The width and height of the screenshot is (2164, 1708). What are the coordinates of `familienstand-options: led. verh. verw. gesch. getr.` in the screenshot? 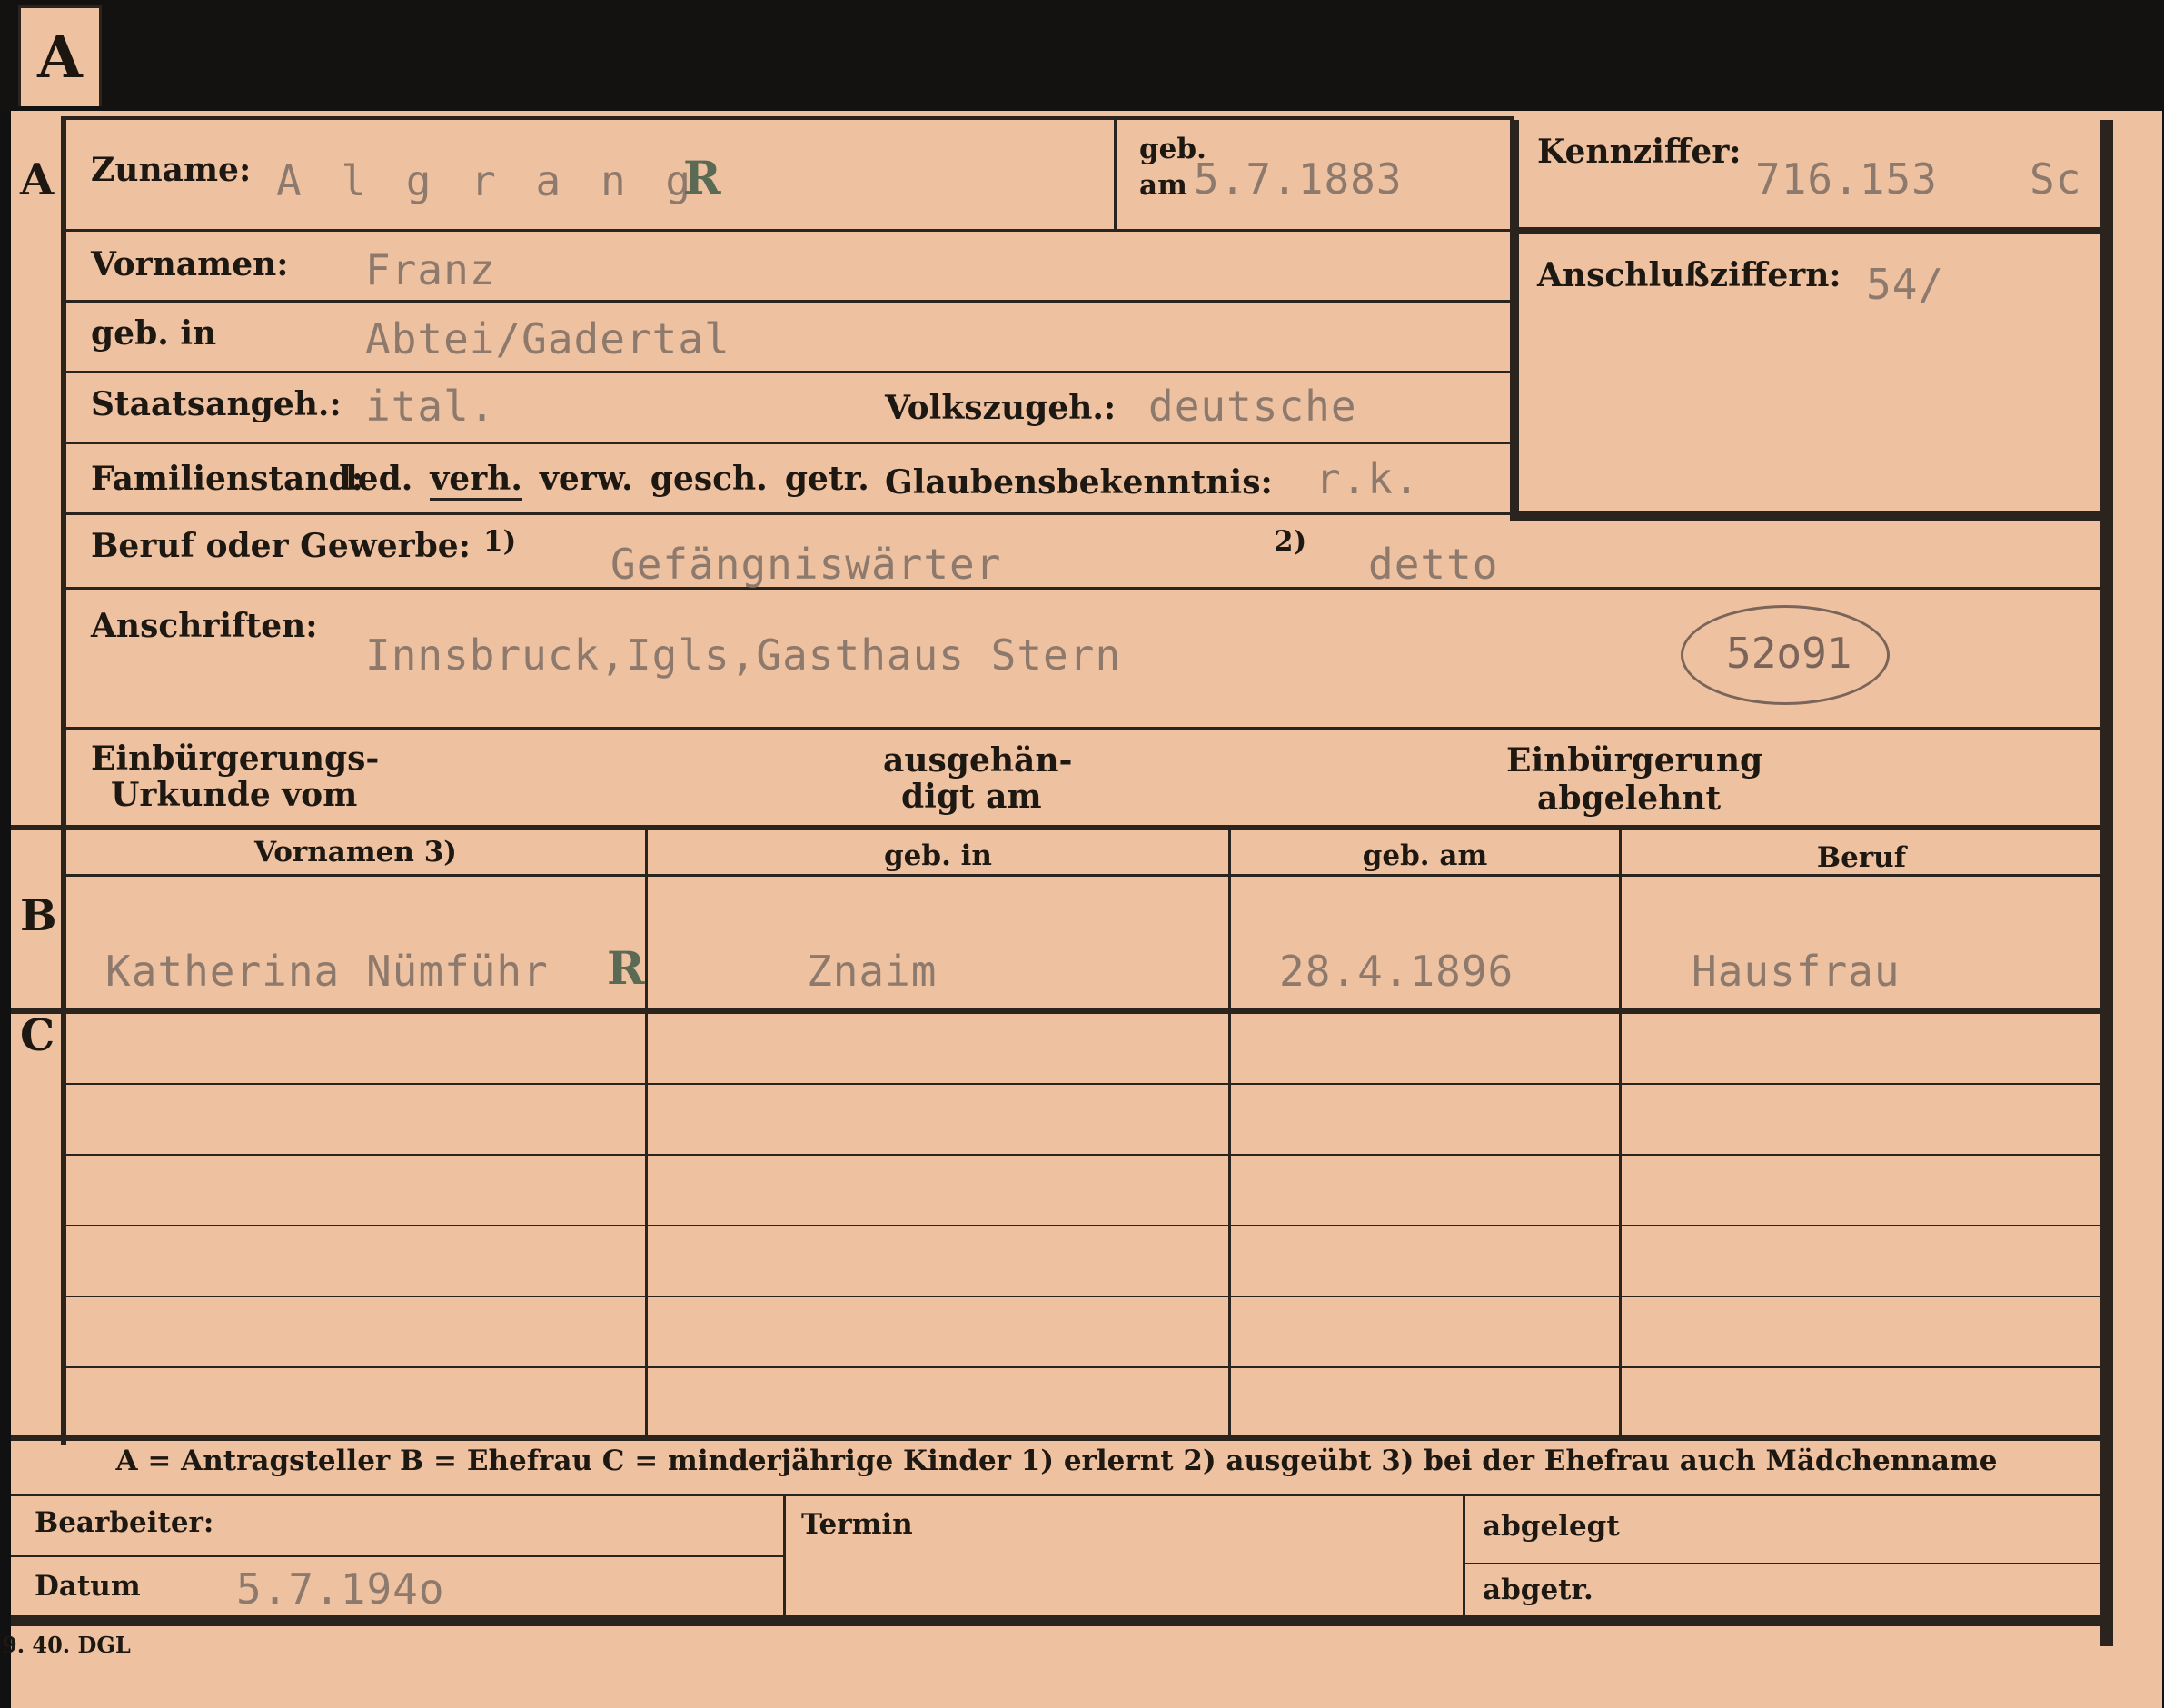 It's located at (607, 480).